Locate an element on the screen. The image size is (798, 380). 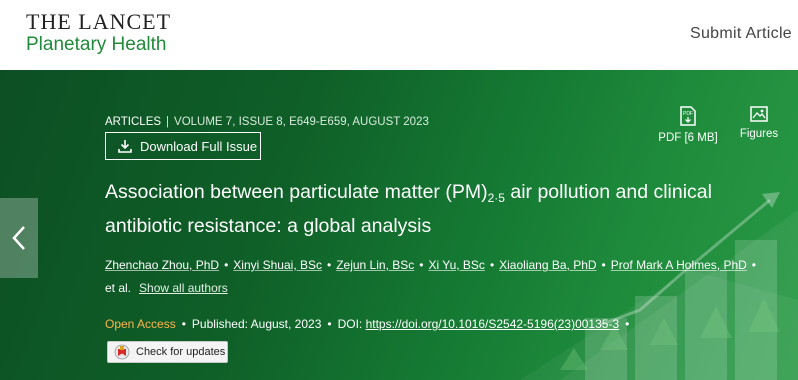
article-type-link: ARTICLES is located at coordinates (133, 122).